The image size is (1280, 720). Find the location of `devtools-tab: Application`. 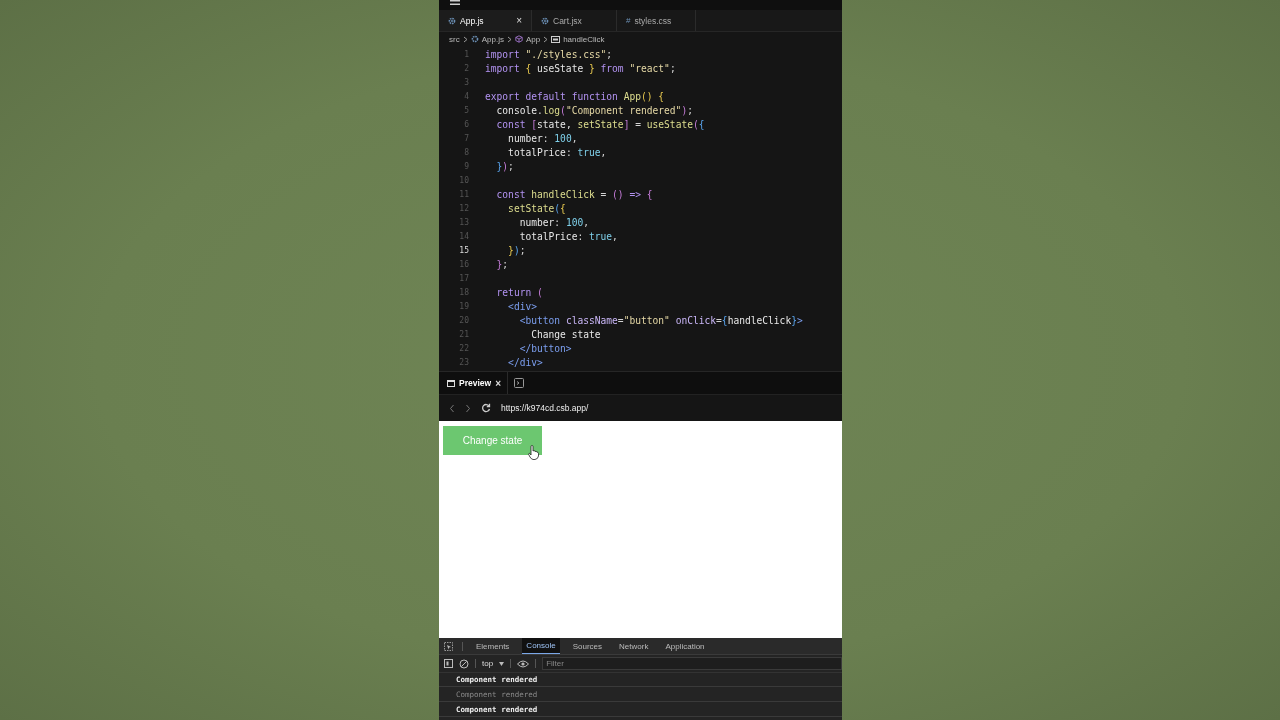

devtools-tab: Application is located at coordinates (685, 646).